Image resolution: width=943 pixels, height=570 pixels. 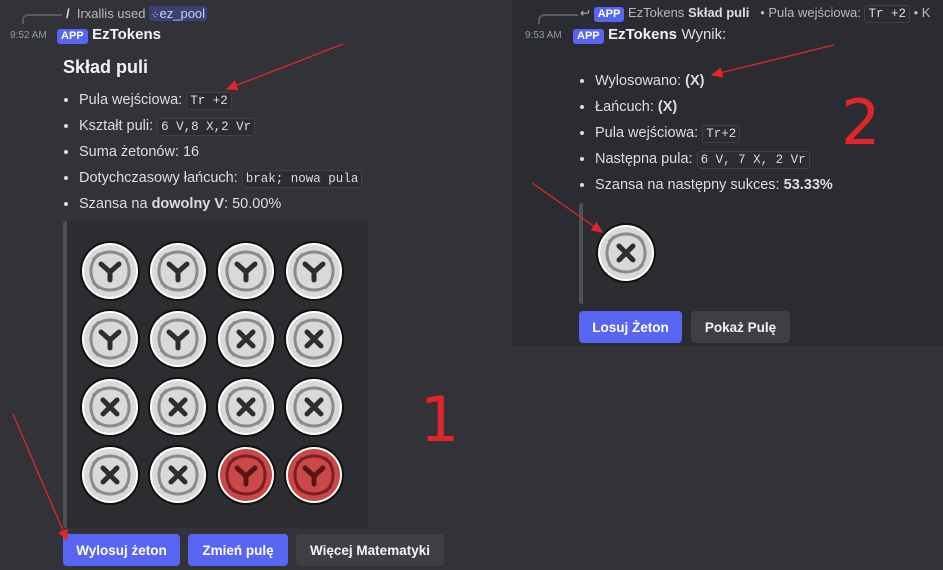 What do you see at coordinates (238, 550) in the screenshot?
I see `change-pool-button: Zmień pulę` at bounding box center [238, 550].